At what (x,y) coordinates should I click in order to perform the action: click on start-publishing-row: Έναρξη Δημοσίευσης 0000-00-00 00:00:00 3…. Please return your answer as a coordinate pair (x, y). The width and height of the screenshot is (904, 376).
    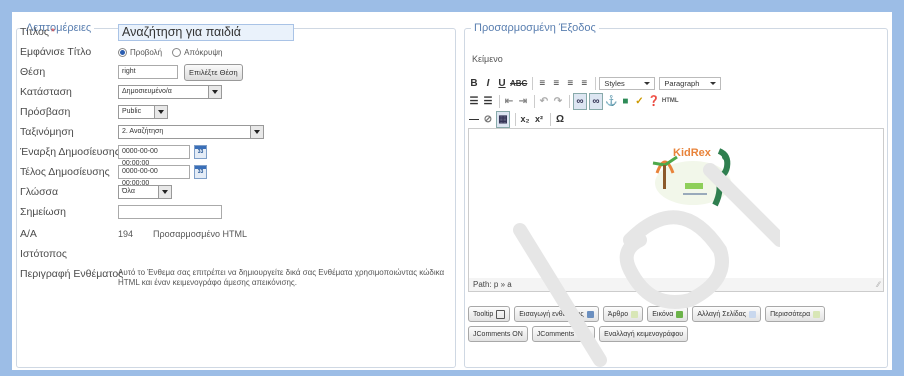
    Looking at the image, I should click on (238, 154).